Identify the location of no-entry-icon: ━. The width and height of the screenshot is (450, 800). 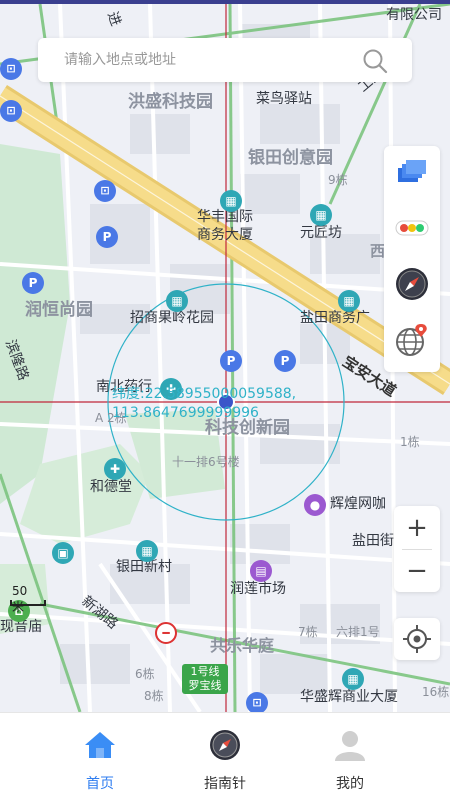
(166, 633).